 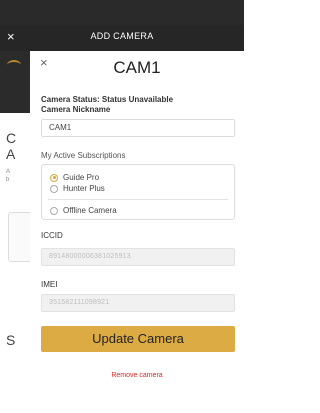 What do you see at coordinates (138, 192) in the screenshot?
I see `subscriptions-group: Guide Pro Hunter Plus Offline Camera` at bounding box center [138, 192].